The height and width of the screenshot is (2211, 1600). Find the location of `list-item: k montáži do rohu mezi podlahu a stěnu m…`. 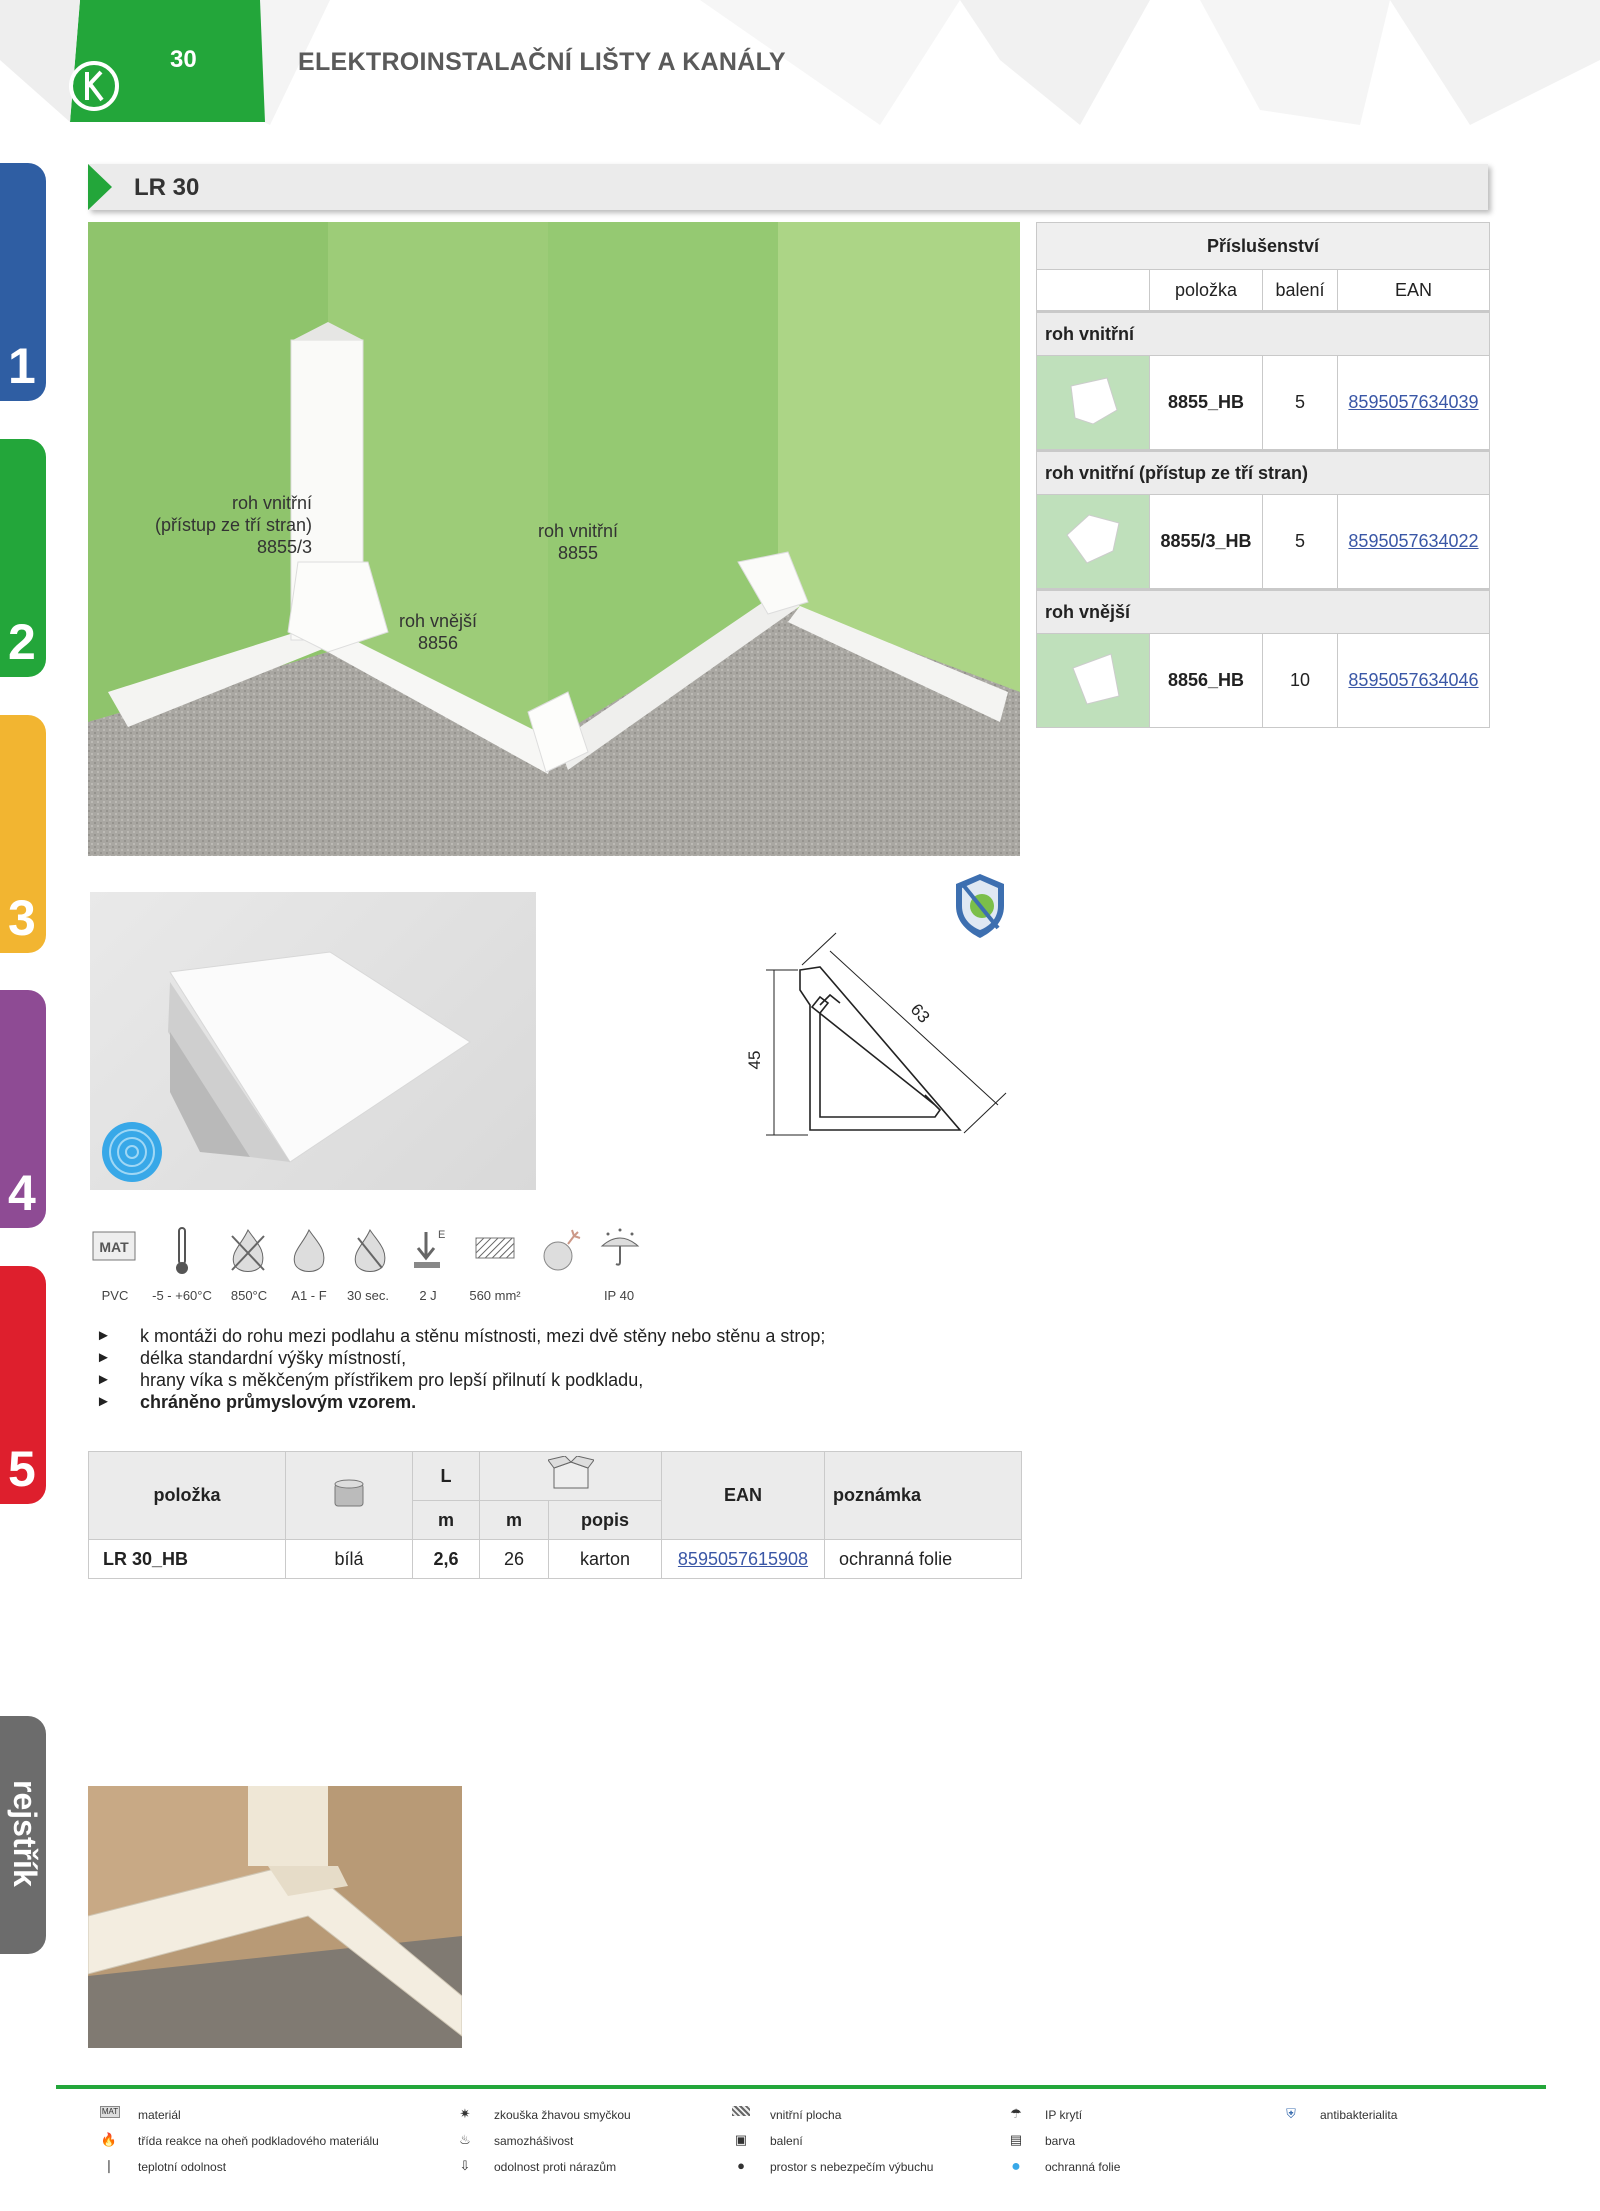

list-item: k montáži do rohu mezi podlahu a stěnu m… is located at coordinates (460, 1336).